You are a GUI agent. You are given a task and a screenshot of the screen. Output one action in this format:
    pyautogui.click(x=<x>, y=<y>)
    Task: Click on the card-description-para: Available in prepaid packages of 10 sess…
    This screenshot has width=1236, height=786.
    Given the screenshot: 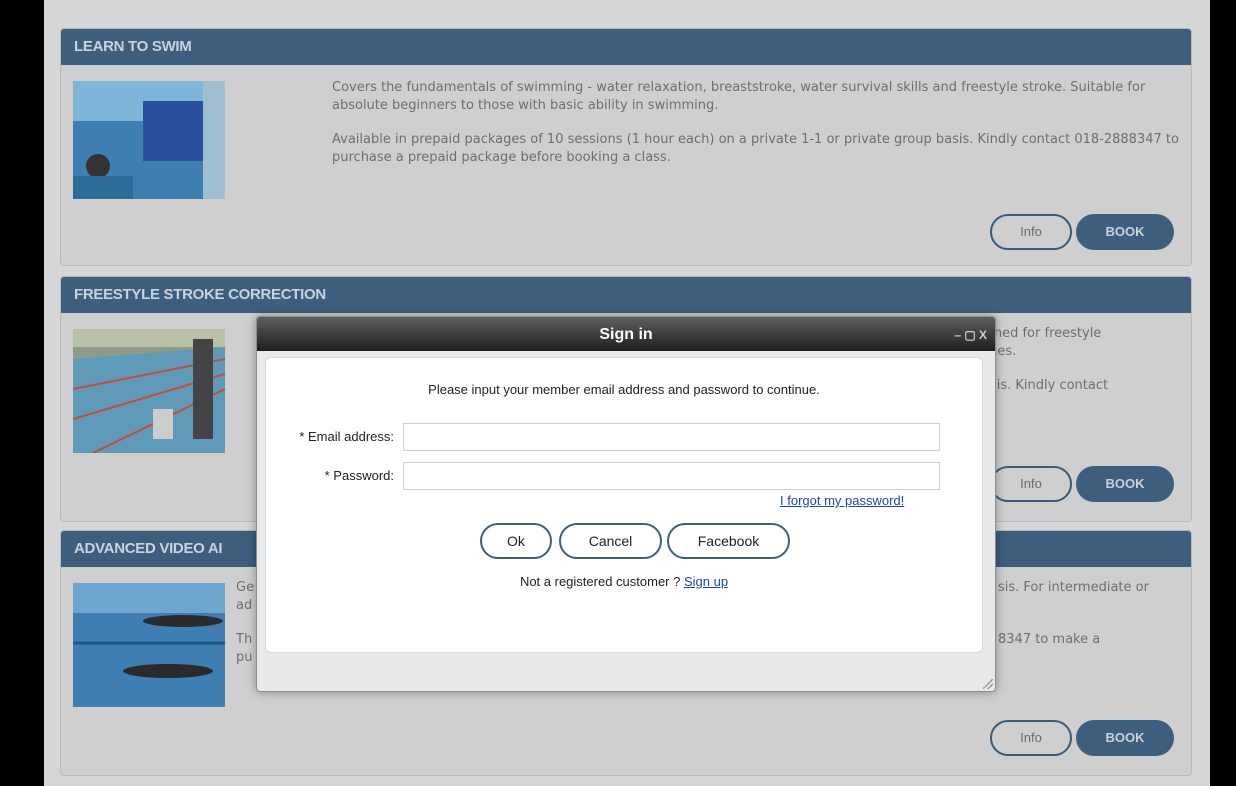 What is the action you would take?
    pyautogui.click(x=755, y=148)
    